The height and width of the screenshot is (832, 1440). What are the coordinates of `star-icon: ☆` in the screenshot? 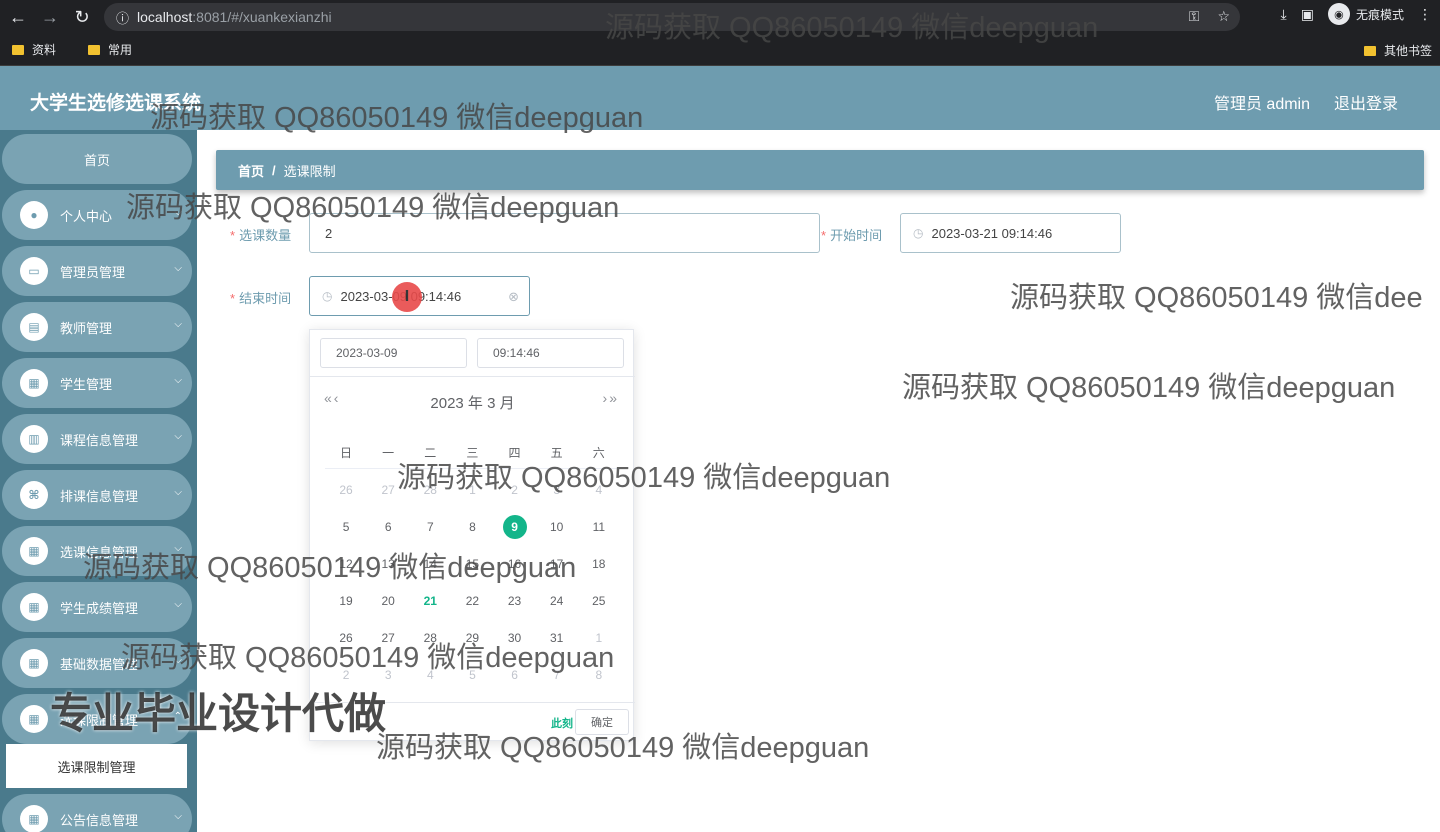 It's located at (1223, 16).